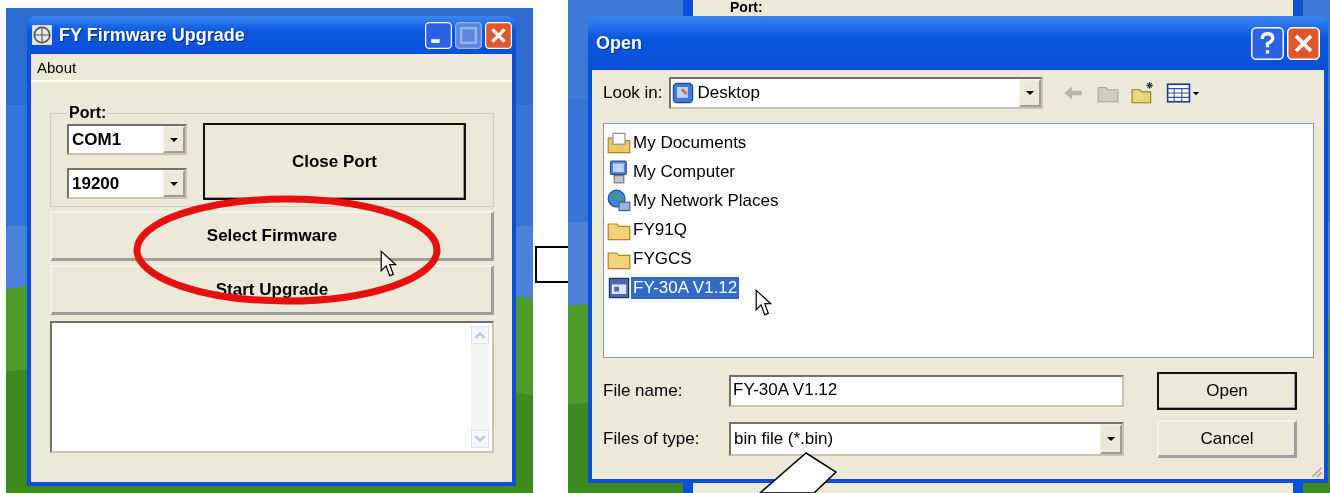 Image resolution: width=1330 pixels, height=493 pixels. Describe the element at coordinates (57, 67) in the screenshot. I see `menu-item: About` at that location.